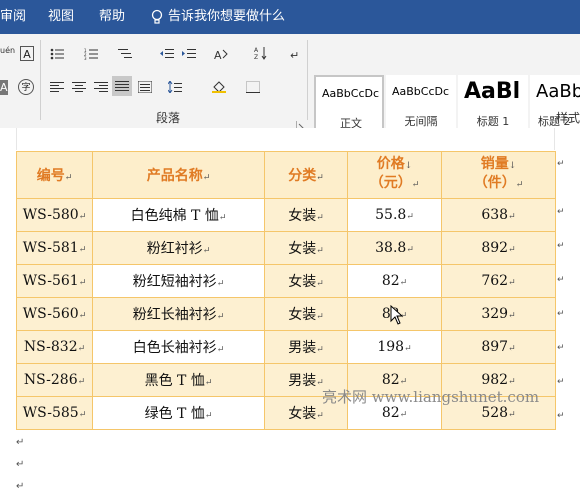 This screenshot has width=580, height=500. Describe the element at coordinates (54, 281) in the screenshot. I see `table-cell: WS-561↵` at that location.